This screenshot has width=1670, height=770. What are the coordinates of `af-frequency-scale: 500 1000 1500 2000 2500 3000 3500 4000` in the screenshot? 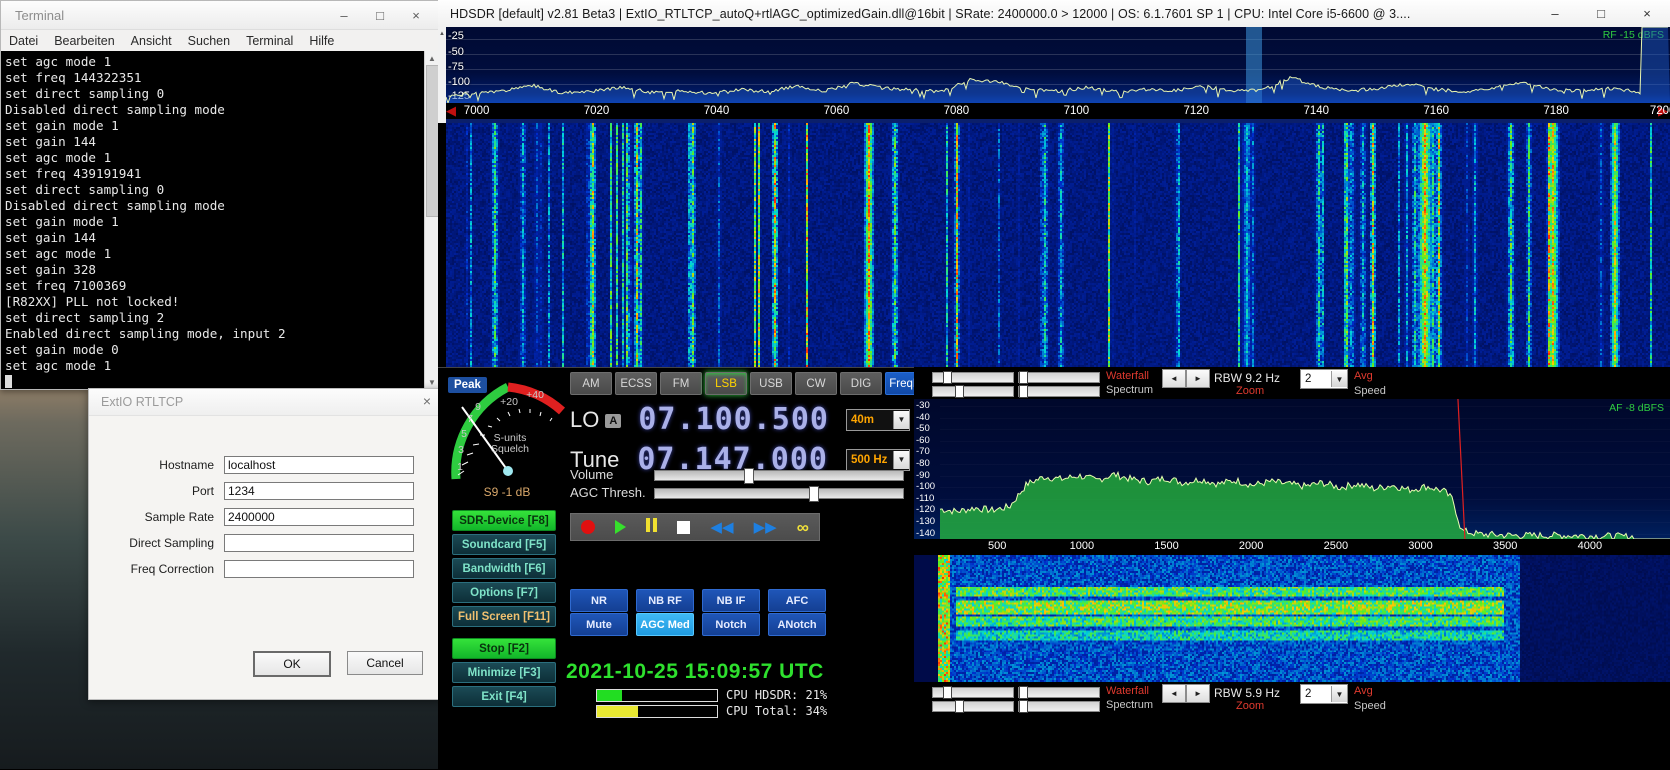 It's located at (1292, 547).